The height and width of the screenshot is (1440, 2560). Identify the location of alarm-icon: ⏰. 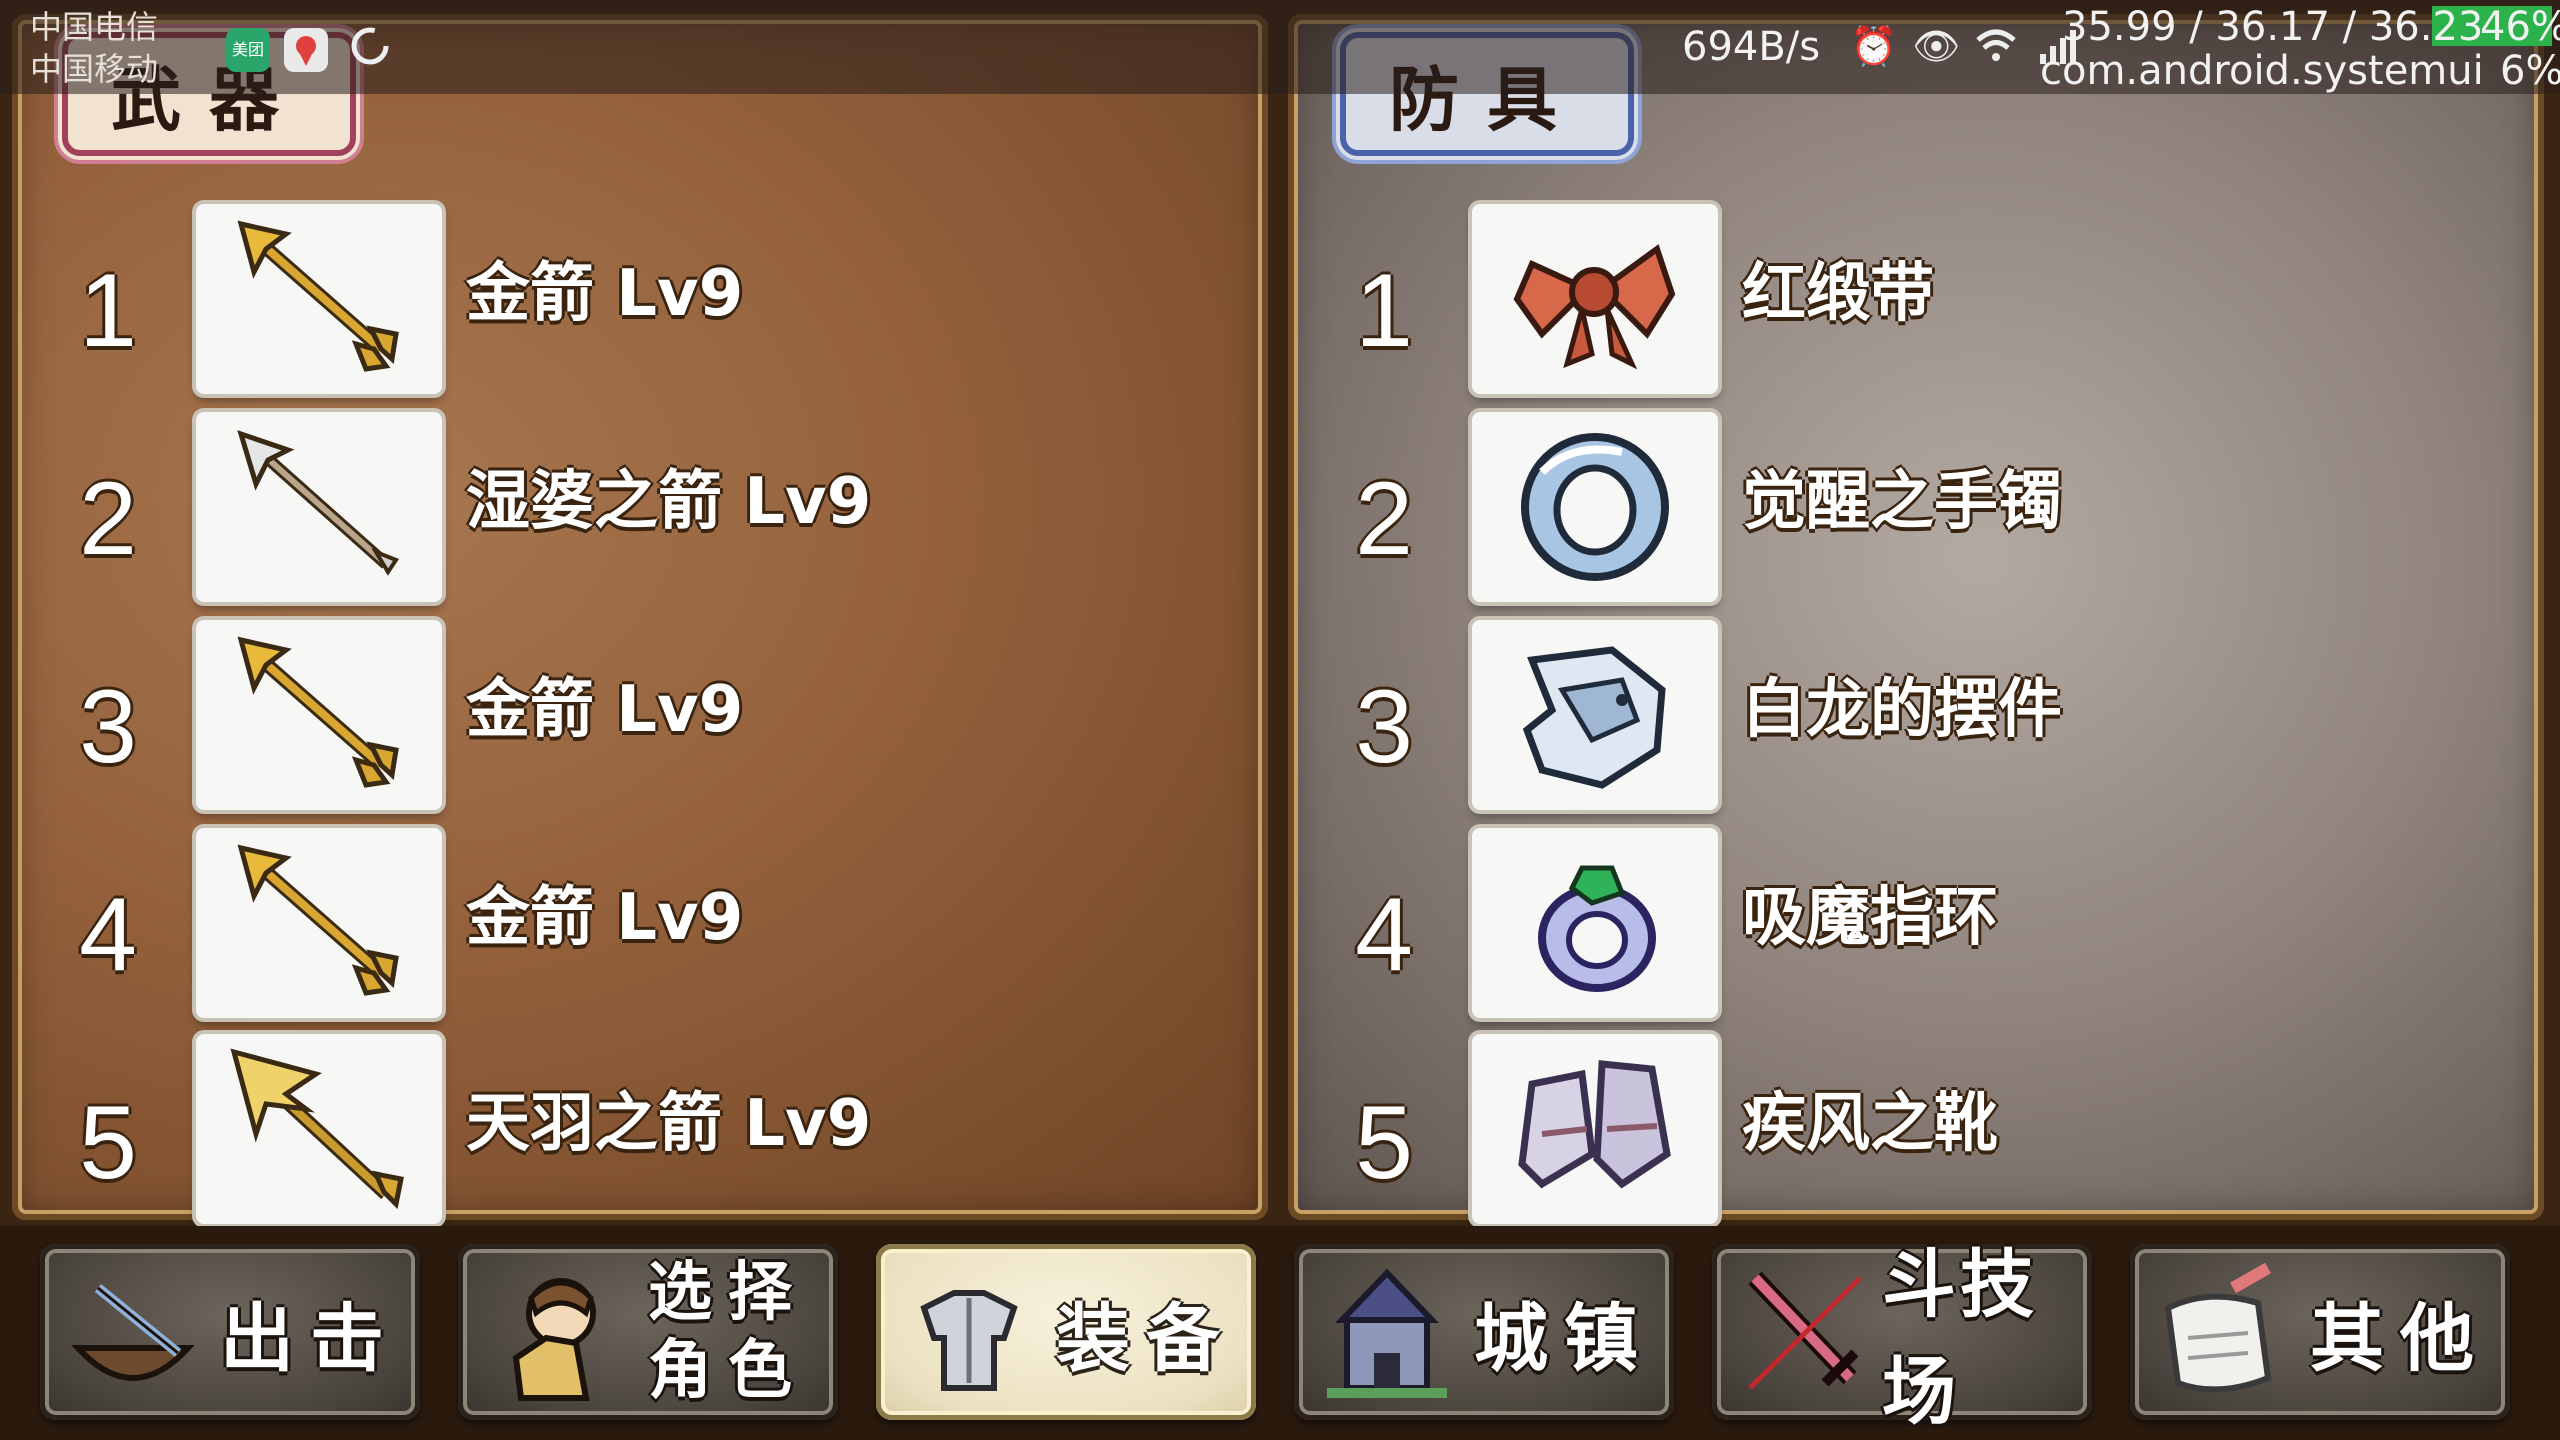
(1874, 46).